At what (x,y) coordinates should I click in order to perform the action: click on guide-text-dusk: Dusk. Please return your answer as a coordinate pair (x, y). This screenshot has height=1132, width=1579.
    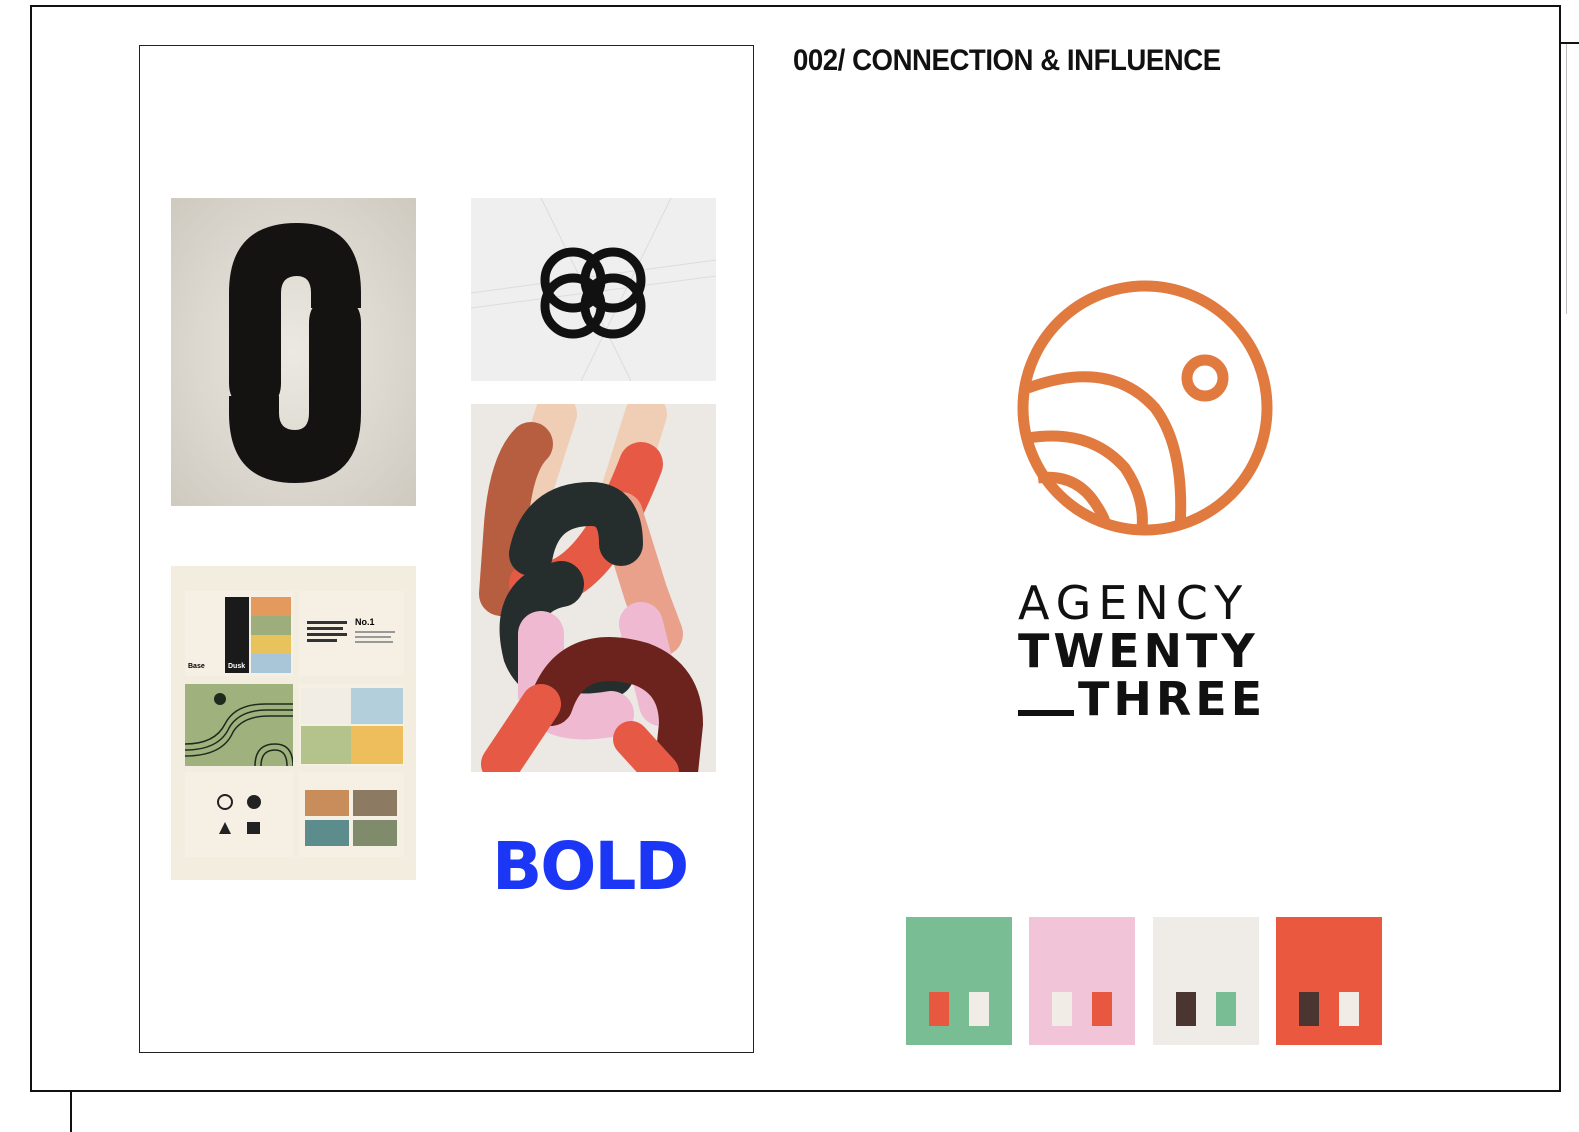
    Looking at the image, I should click on (237, 666).